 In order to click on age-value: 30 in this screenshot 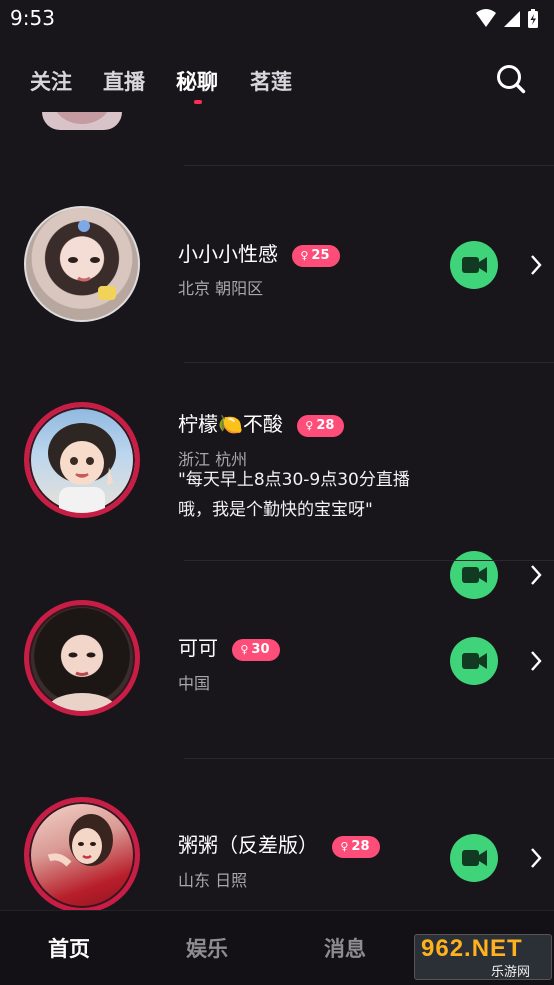, I will do `click(260, 649)`.